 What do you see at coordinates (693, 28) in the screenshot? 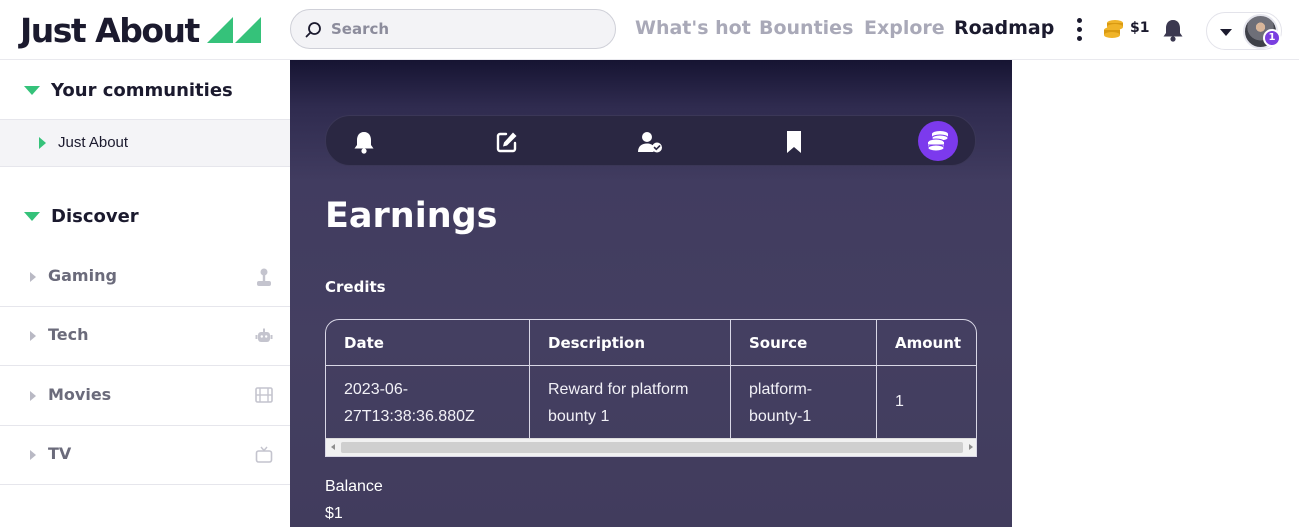
I see `nav-whats-hot: What's hot` at bounding box center [693, 28].